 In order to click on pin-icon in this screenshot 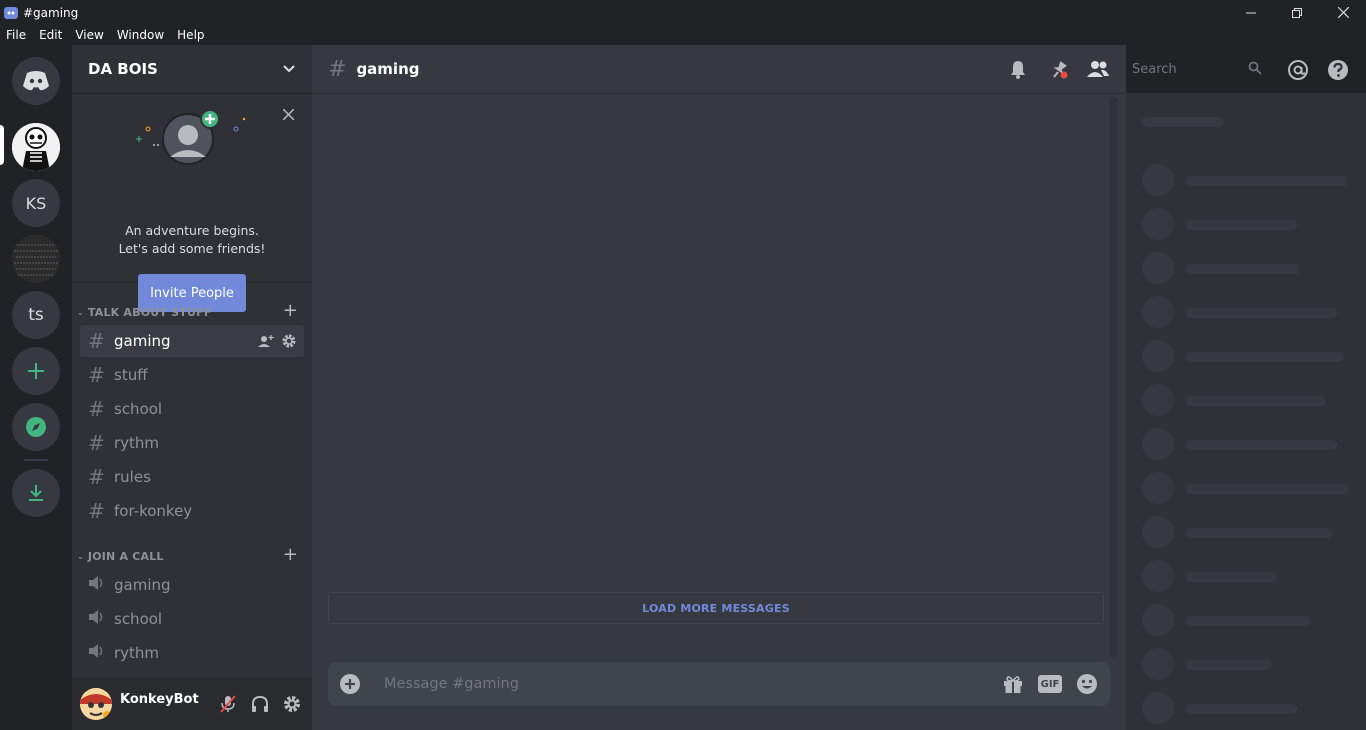, I will do `click(1059, 70)`.